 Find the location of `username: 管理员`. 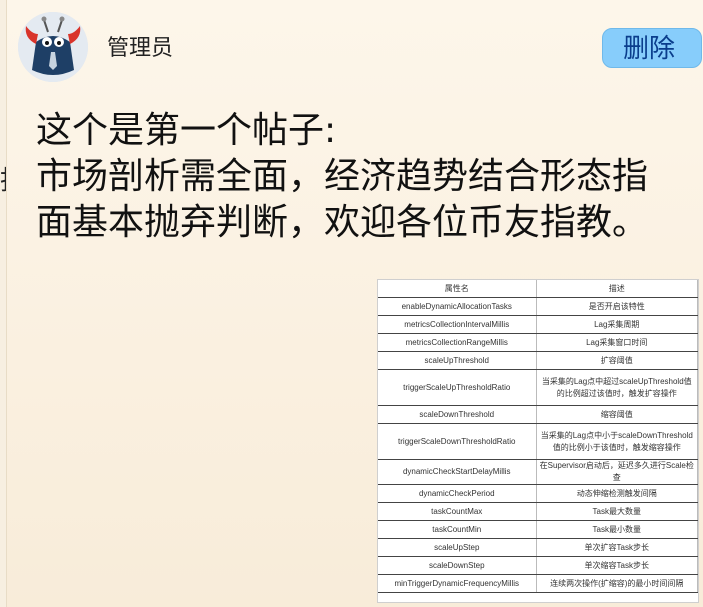

username: 管理员 is located at coordinates (140, 46).